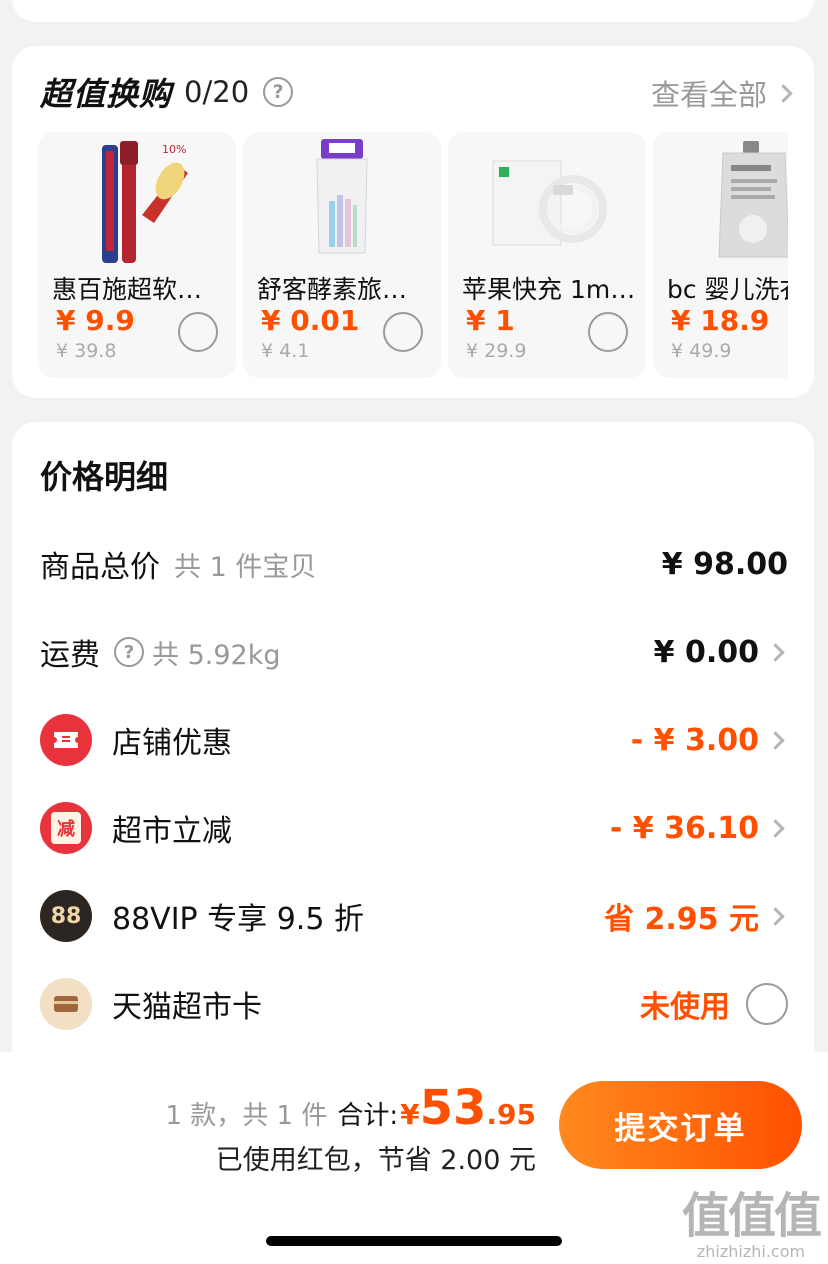 This screenshot has height=1264, width=828. Describe the element at coordinates (100, 567) in the screenshot. I see `goods-total-label: 商品总价` at that location.